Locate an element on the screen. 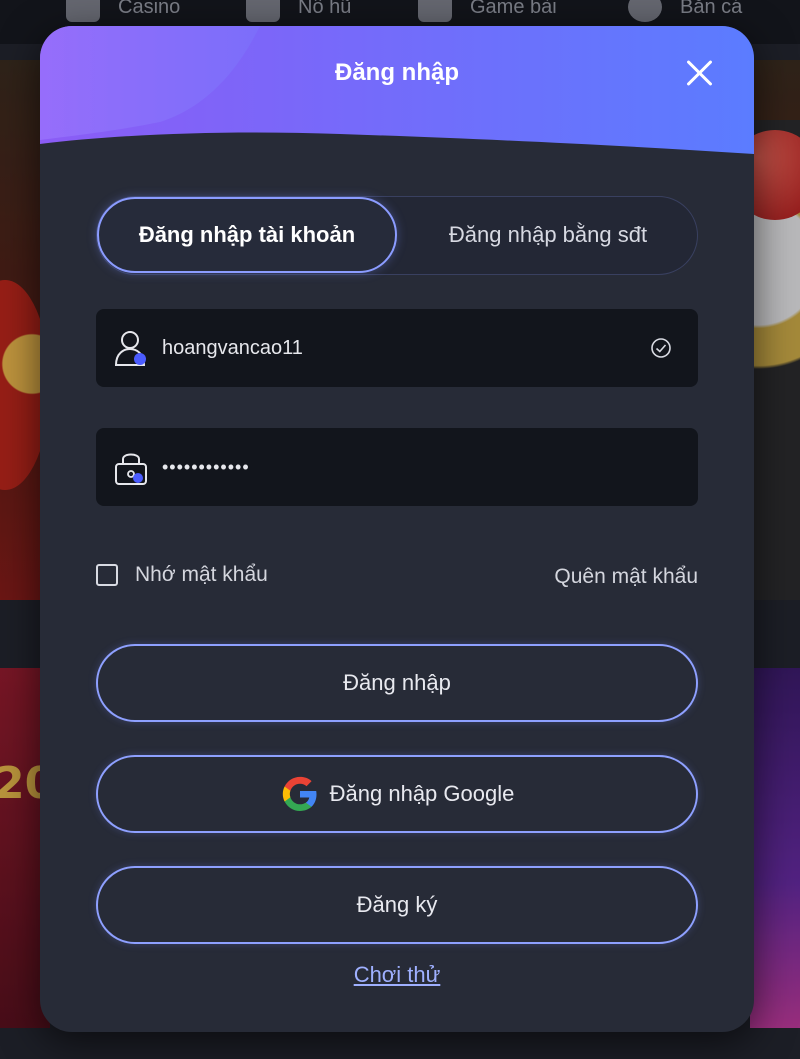  modal-header: Đăng nhập is located at coordinates (397, 106).